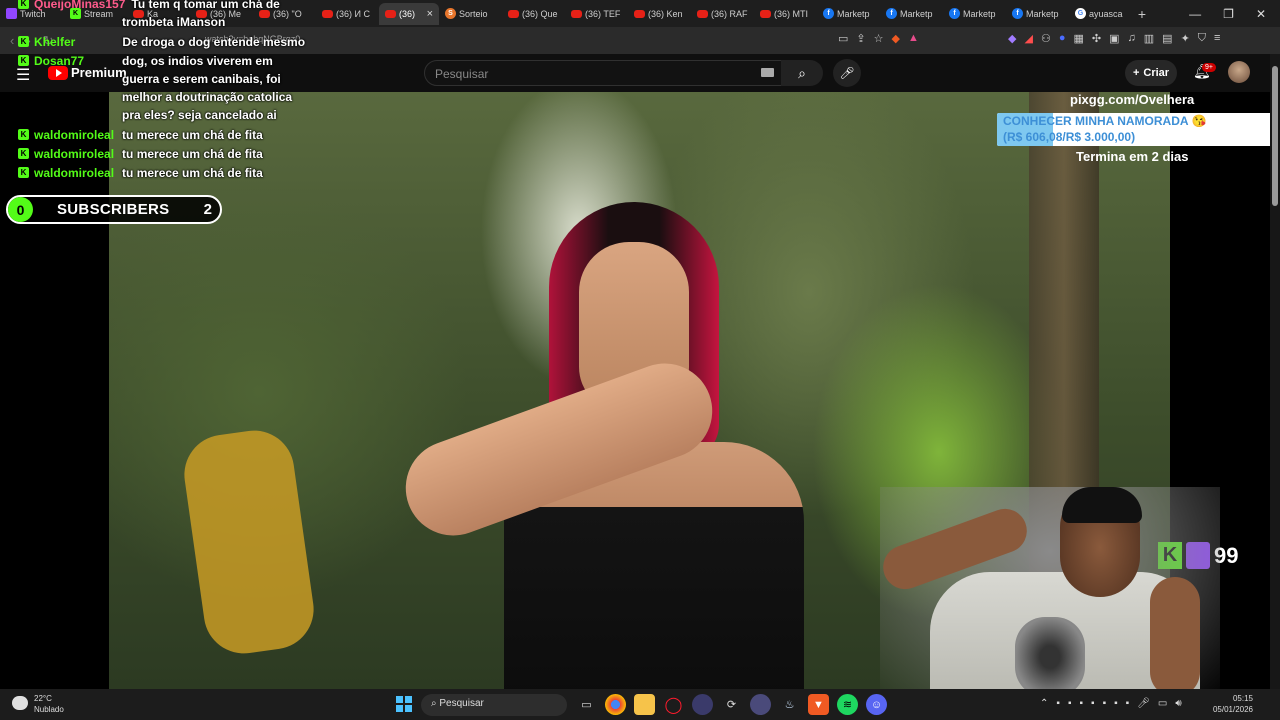  I want to click on windows-start-icon, so click(404, 704).